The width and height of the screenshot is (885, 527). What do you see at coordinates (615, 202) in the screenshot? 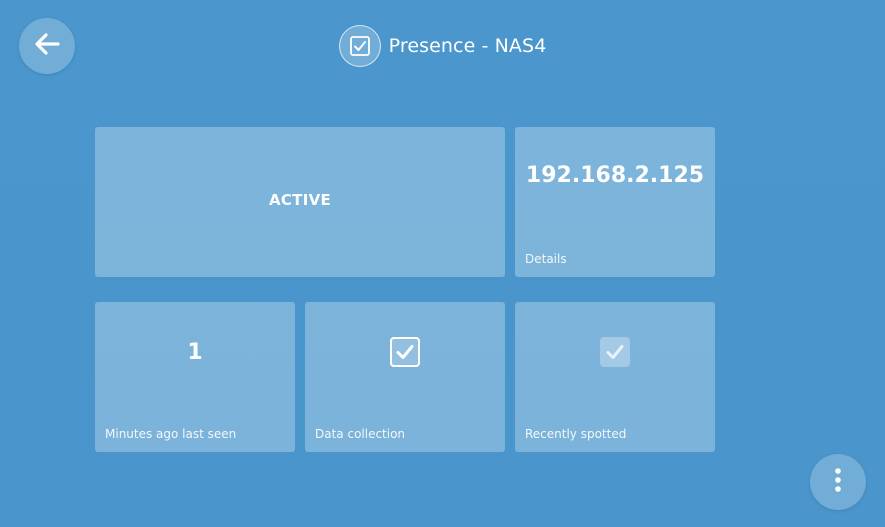
I see `ip-address-tile: 192.168.2.125 Details` at bounding box center [615, 202].